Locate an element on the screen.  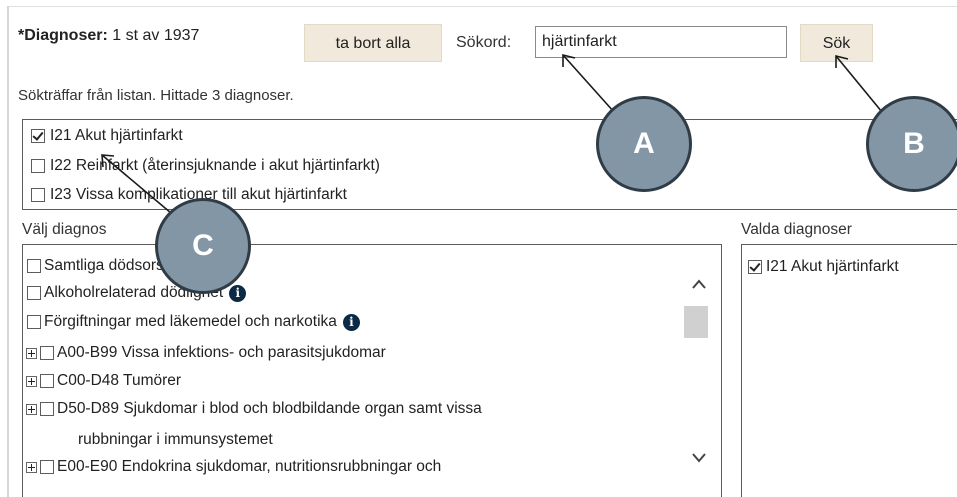
annotation-callout-a: A is located at coordinates (644, 144).